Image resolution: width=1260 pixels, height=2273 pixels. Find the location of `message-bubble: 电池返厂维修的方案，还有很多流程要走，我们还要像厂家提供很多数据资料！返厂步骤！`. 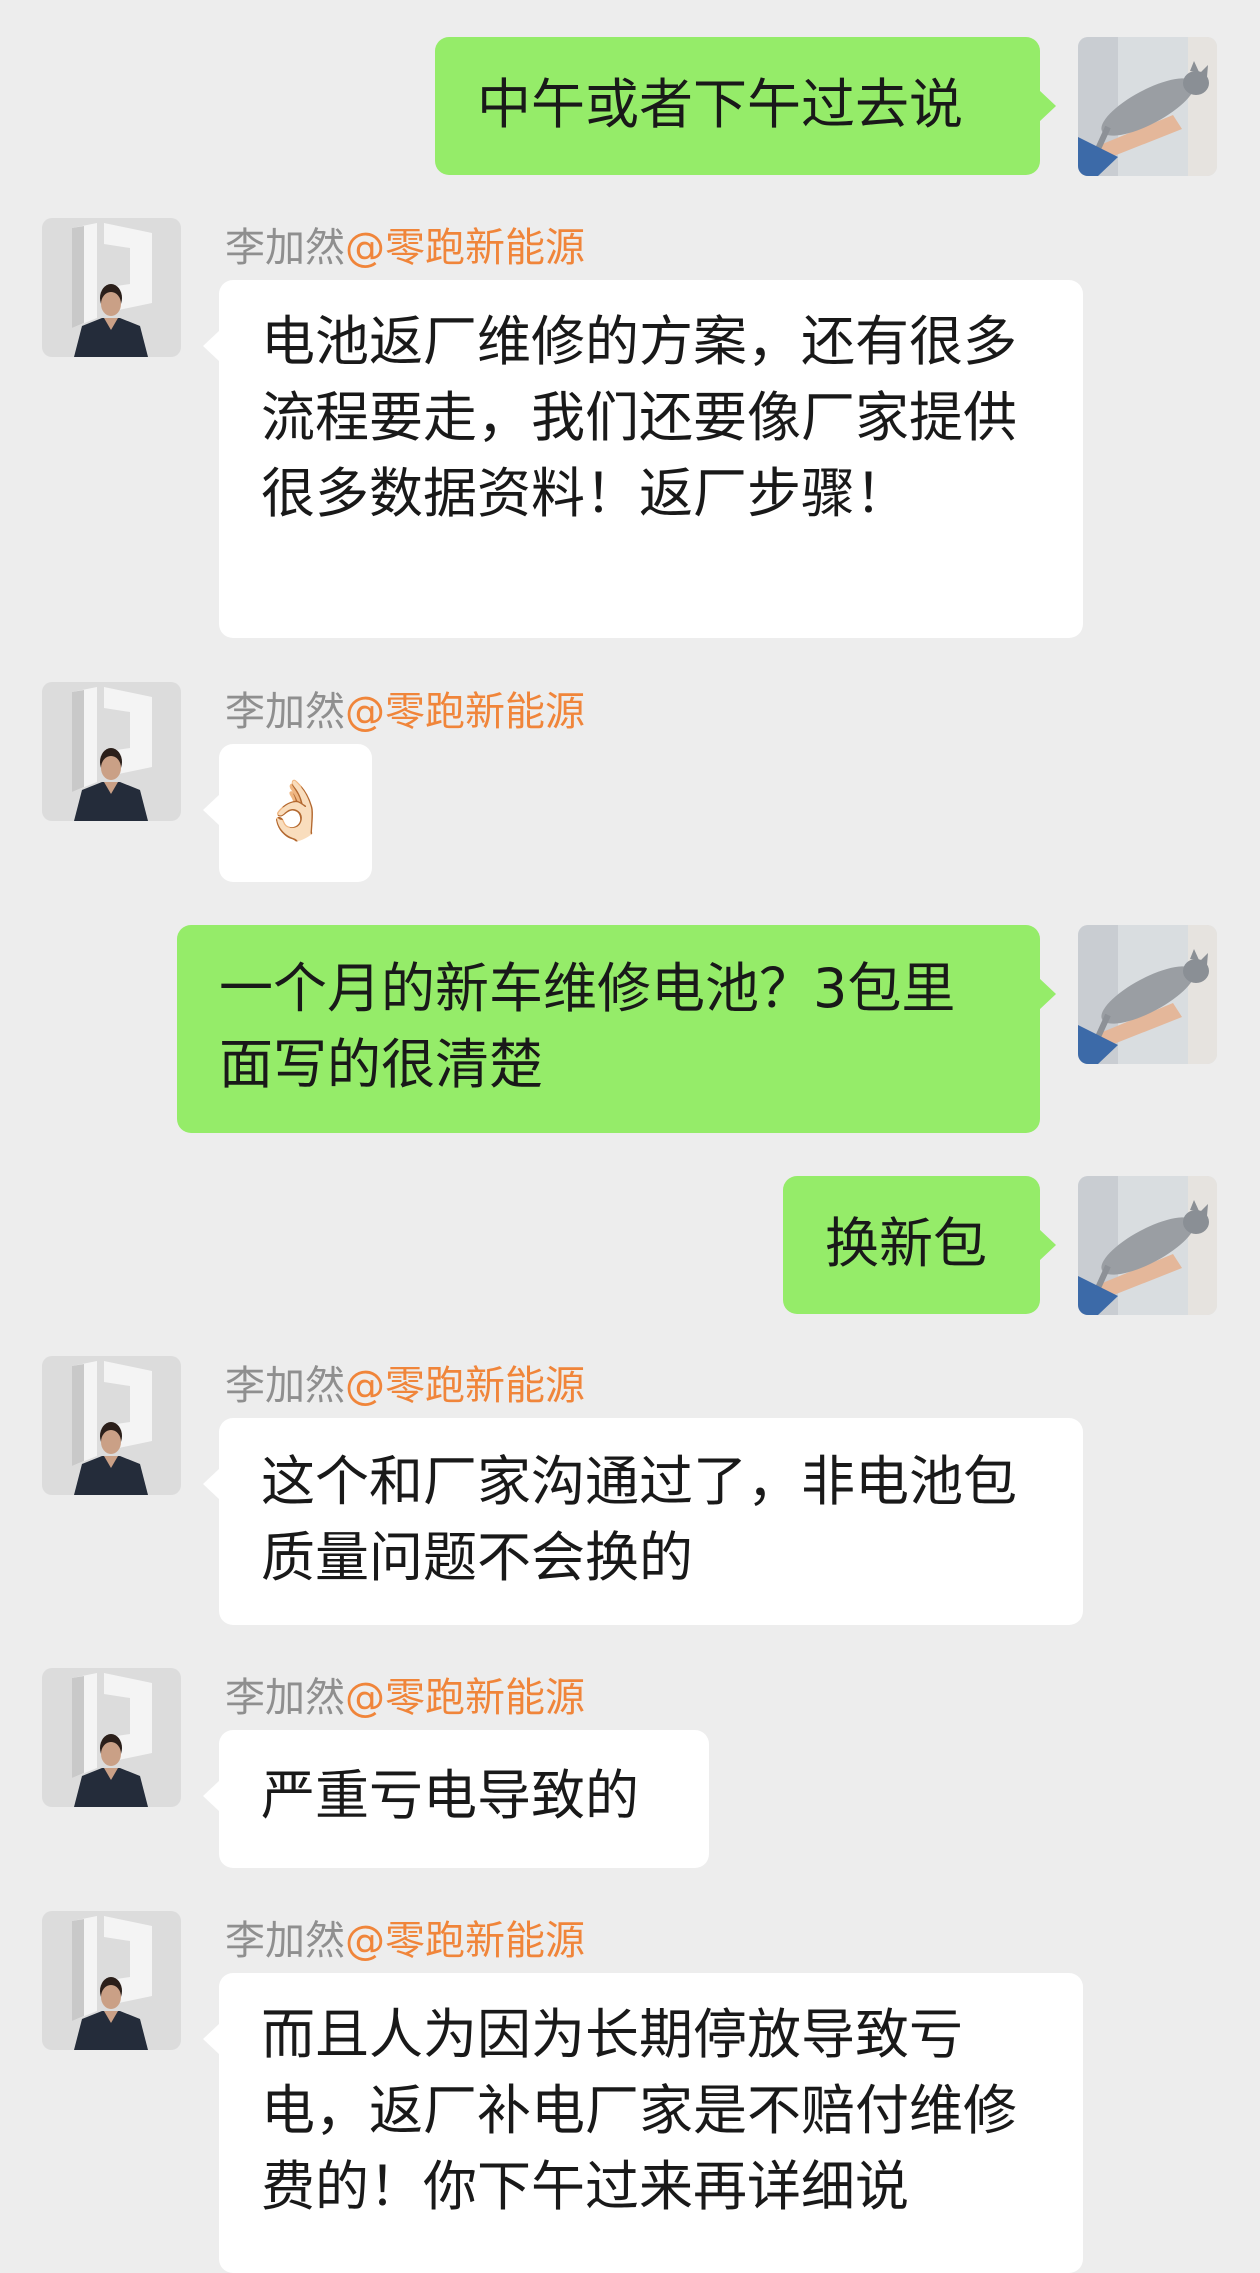

message-bubble: 电池返厂维修的方案，还有很多流程要走，我们还要像厂家提供很多数据资料！返厂步骤！ is located at coordinates (643, 459).